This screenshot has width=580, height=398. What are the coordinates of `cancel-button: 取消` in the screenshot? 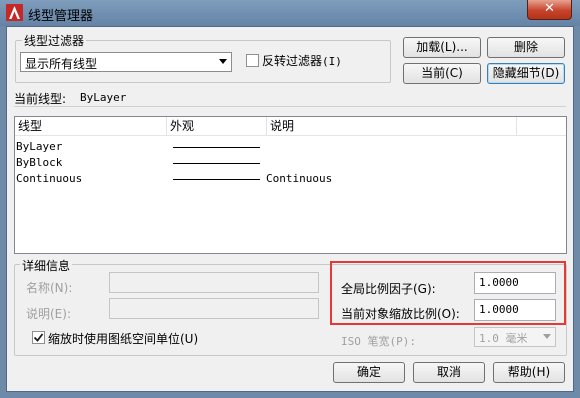 It's located at (449, 372).